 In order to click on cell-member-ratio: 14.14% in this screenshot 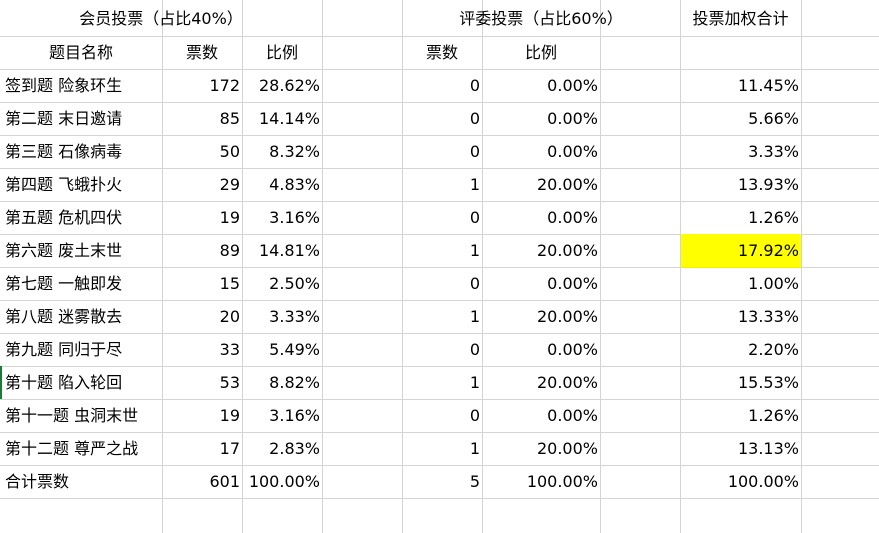, I will do `click(282, 118)`.